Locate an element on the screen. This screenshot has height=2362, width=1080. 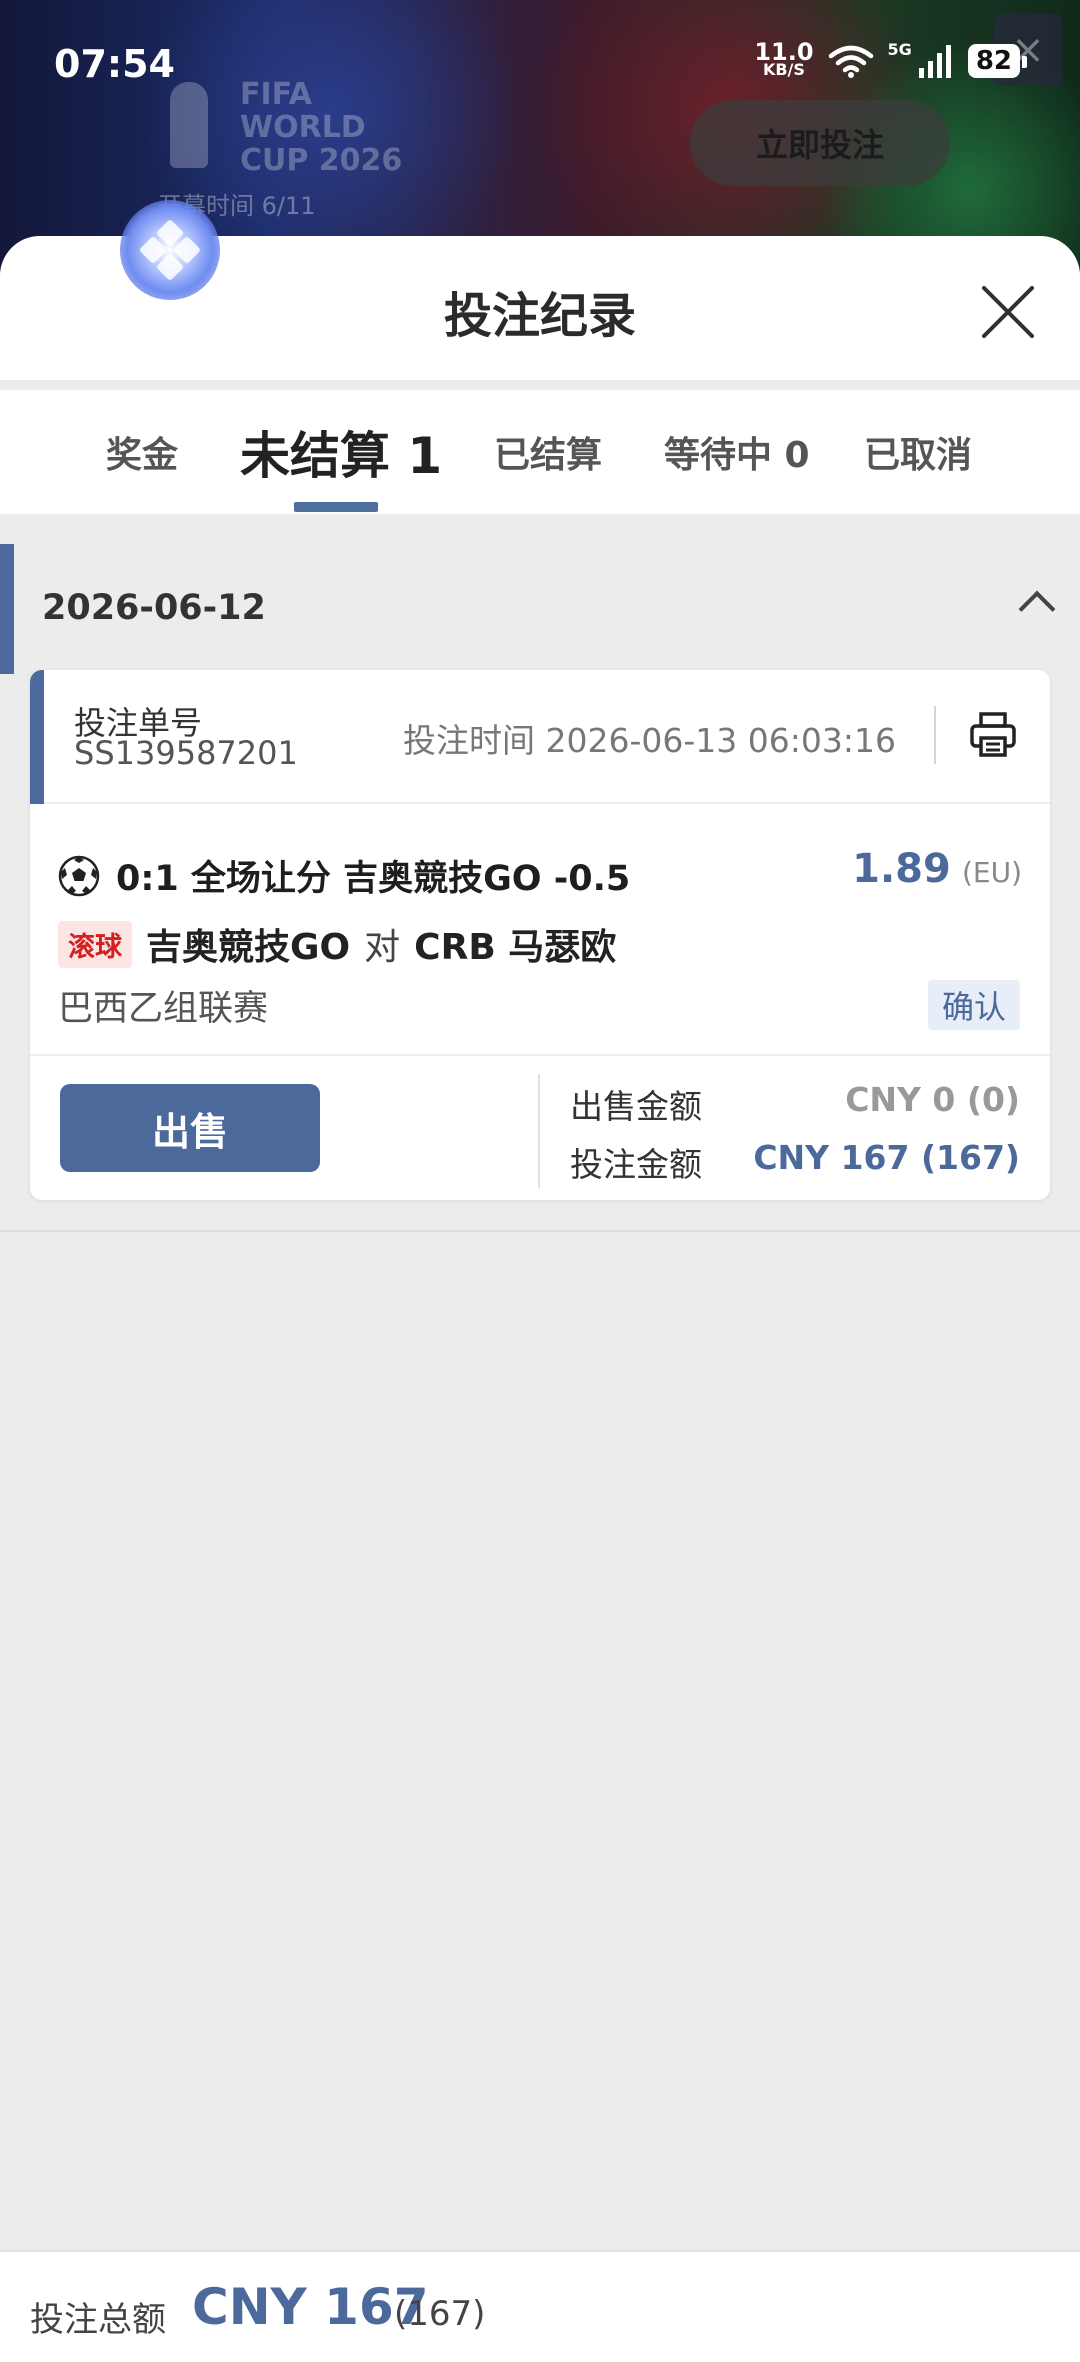
chevron-up-icon is located at coordinates (1037, 609).